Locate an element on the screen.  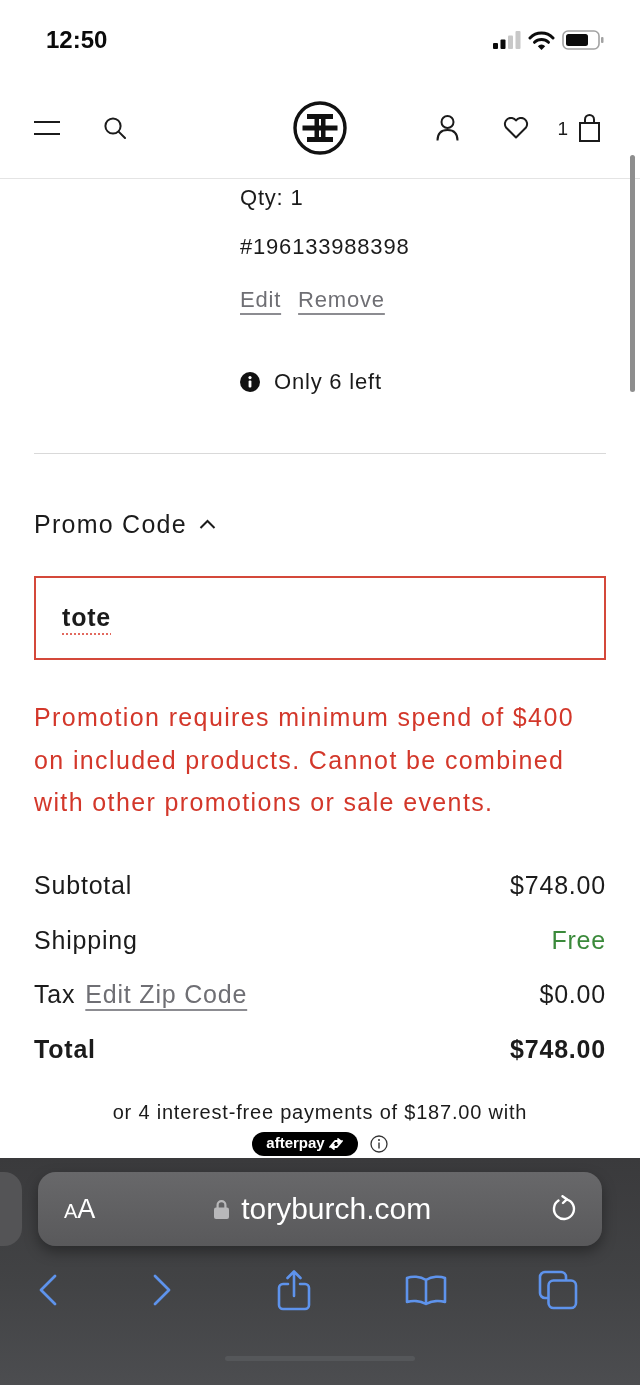
book-icon is located at coordinates (426, 1290).